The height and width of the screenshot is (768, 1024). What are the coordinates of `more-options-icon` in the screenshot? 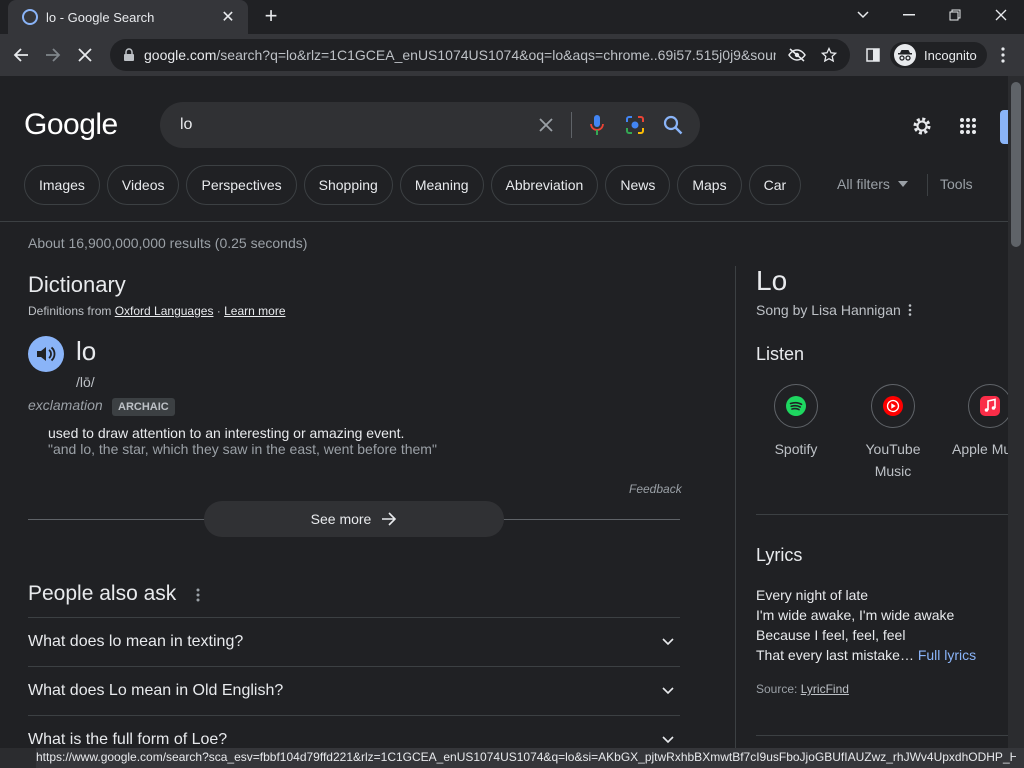 It's located at (198, 595).